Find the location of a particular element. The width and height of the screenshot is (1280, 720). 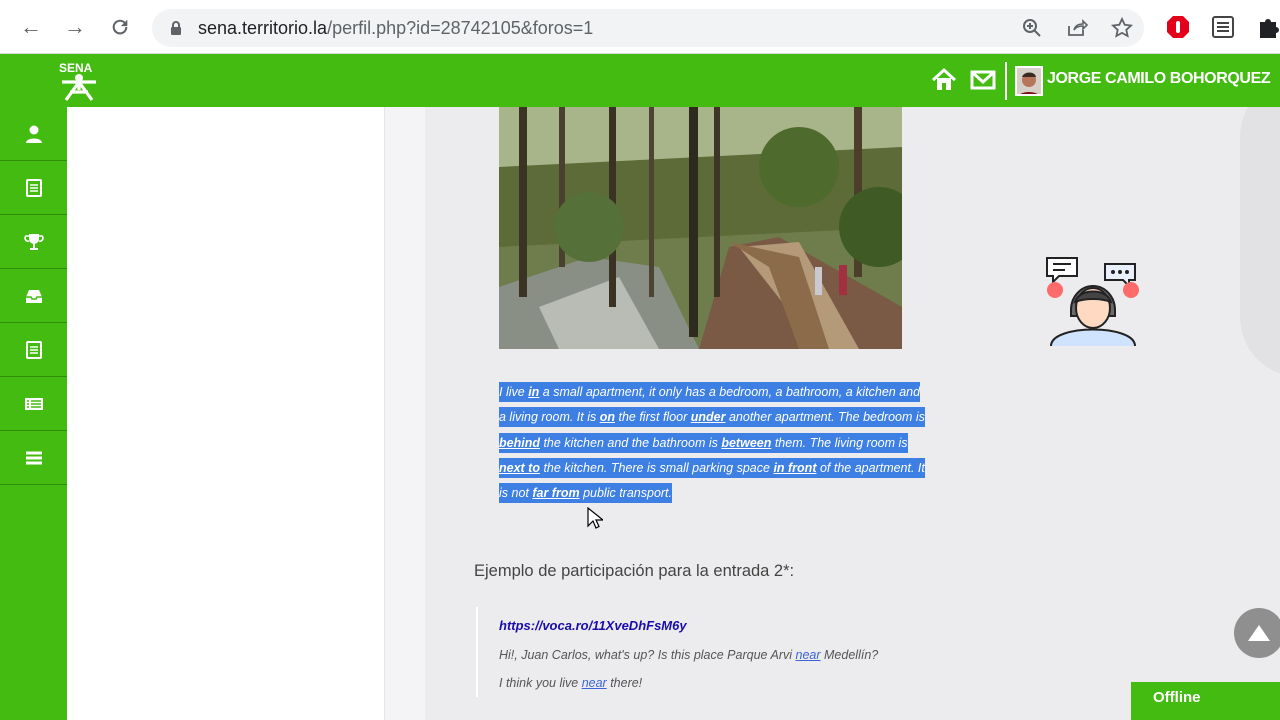

panel-gutter is located at coordinates (405, 413).